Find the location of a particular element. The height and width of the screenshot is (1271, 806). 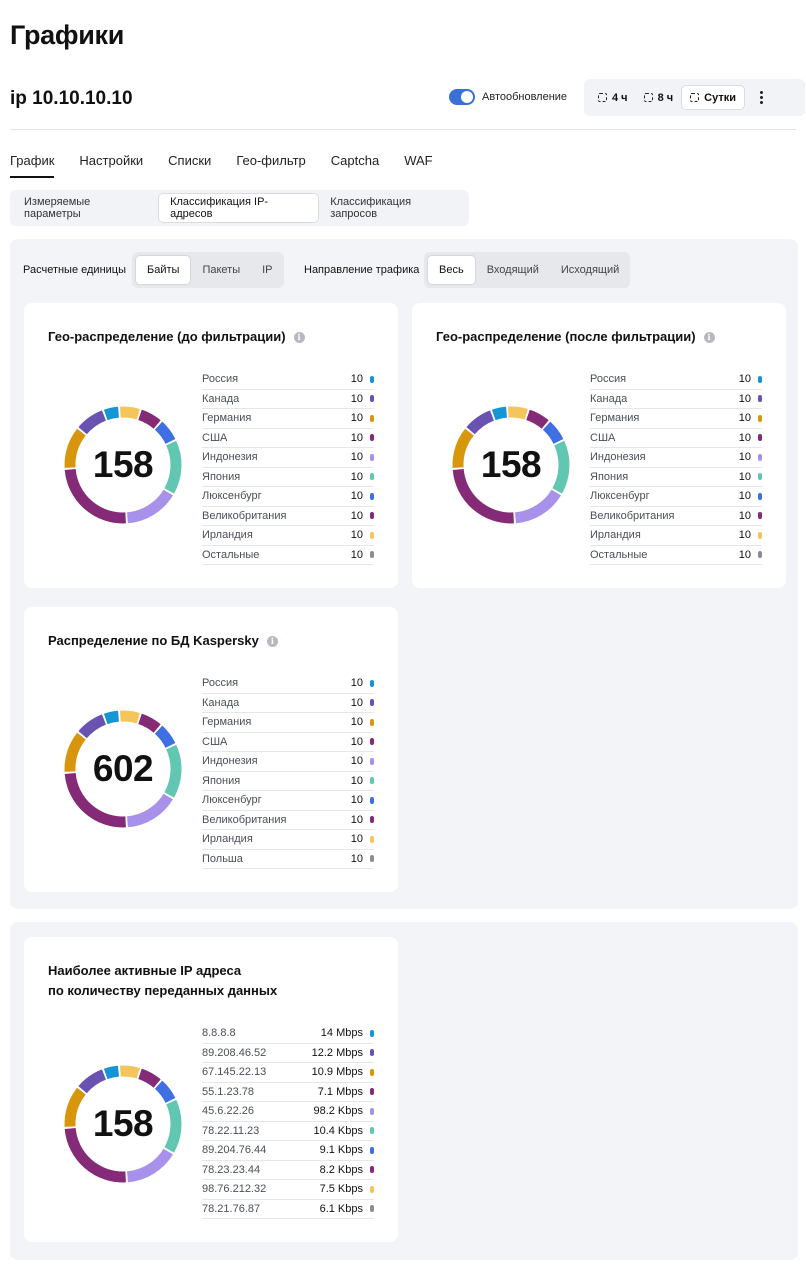

card-title-text: Распределение по БД Kaspersky is located at coordinates (153, 640).